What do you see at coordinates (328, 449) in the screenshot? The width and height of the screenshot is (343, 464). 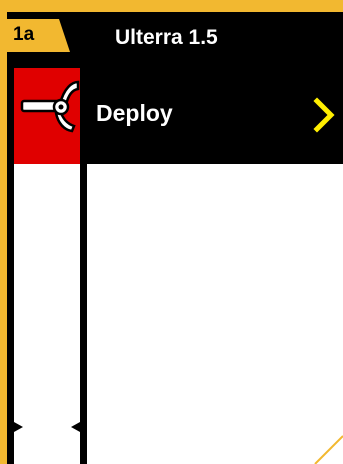 I see `corner-line` at bounding box center [328, 449].